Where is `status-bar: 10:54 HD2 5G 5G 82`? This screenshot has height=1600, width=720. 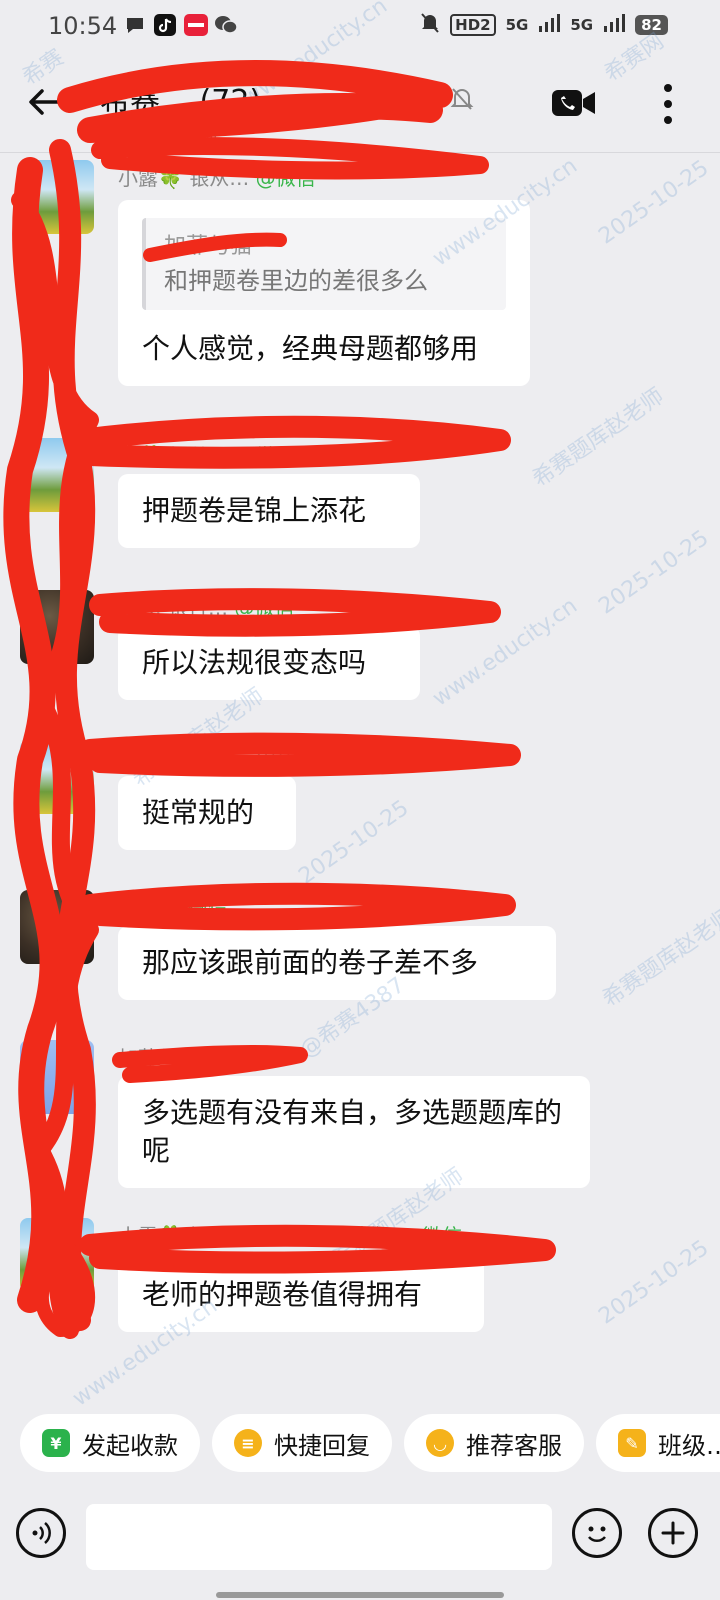 status-bar: 10:54 HD2 5G 5G 82 is located at coordinates (360, 28).